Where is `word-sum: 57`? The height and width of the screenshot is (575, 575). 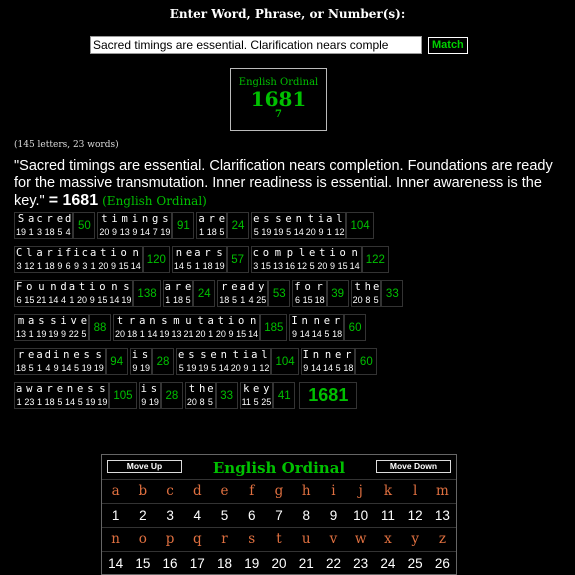 word-sum: 57 is located at coordinates (237, 259).